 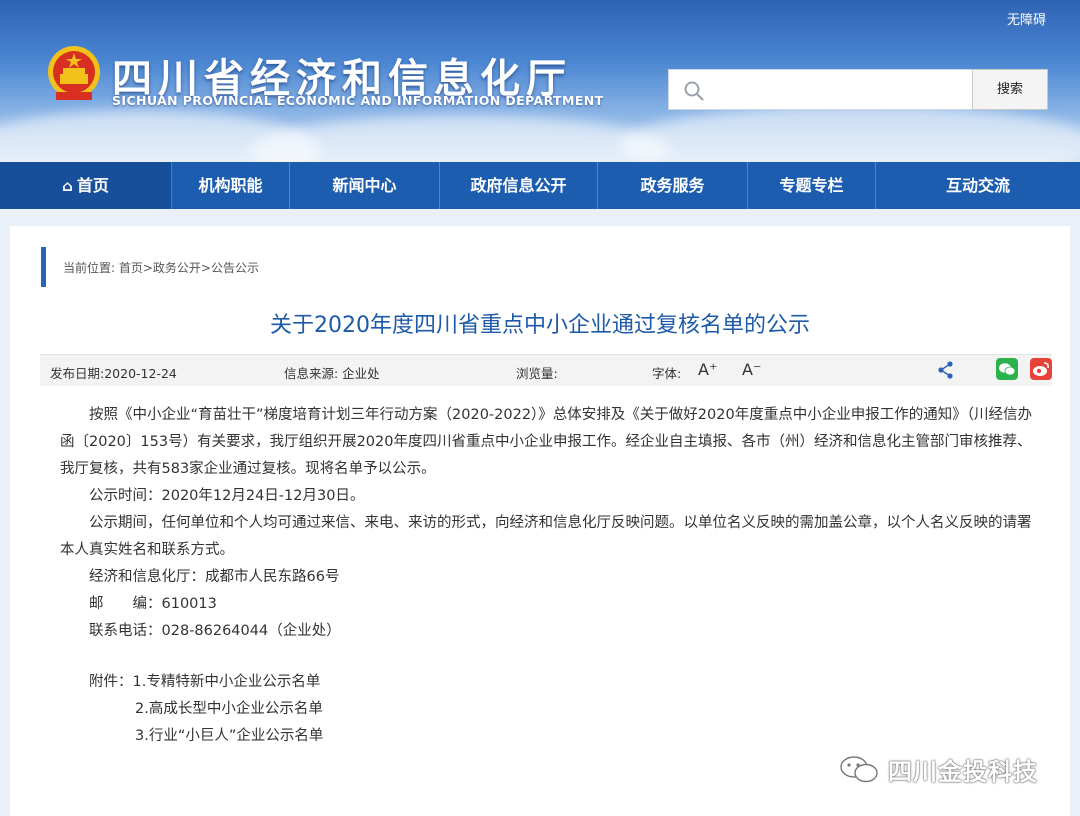 I want to click on search-input, so click(x=820, y=89).